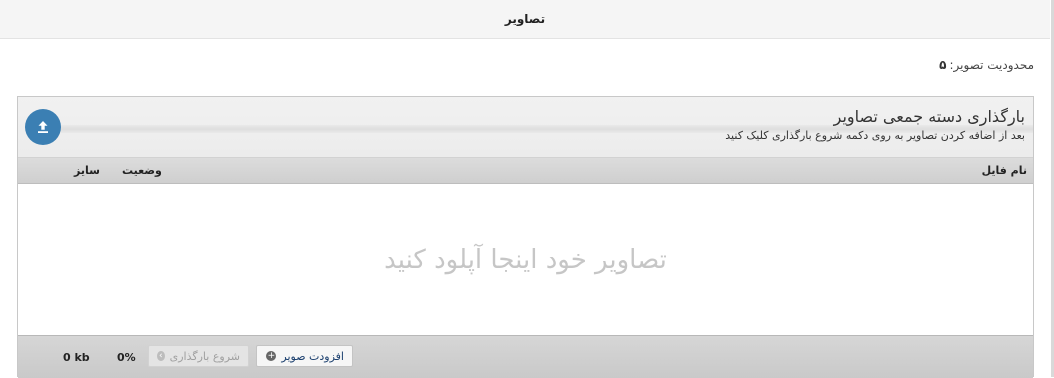 This screenshot has height=378, width=1054. I want to click on arrow-circle-icon: ›, so click(161, 356).